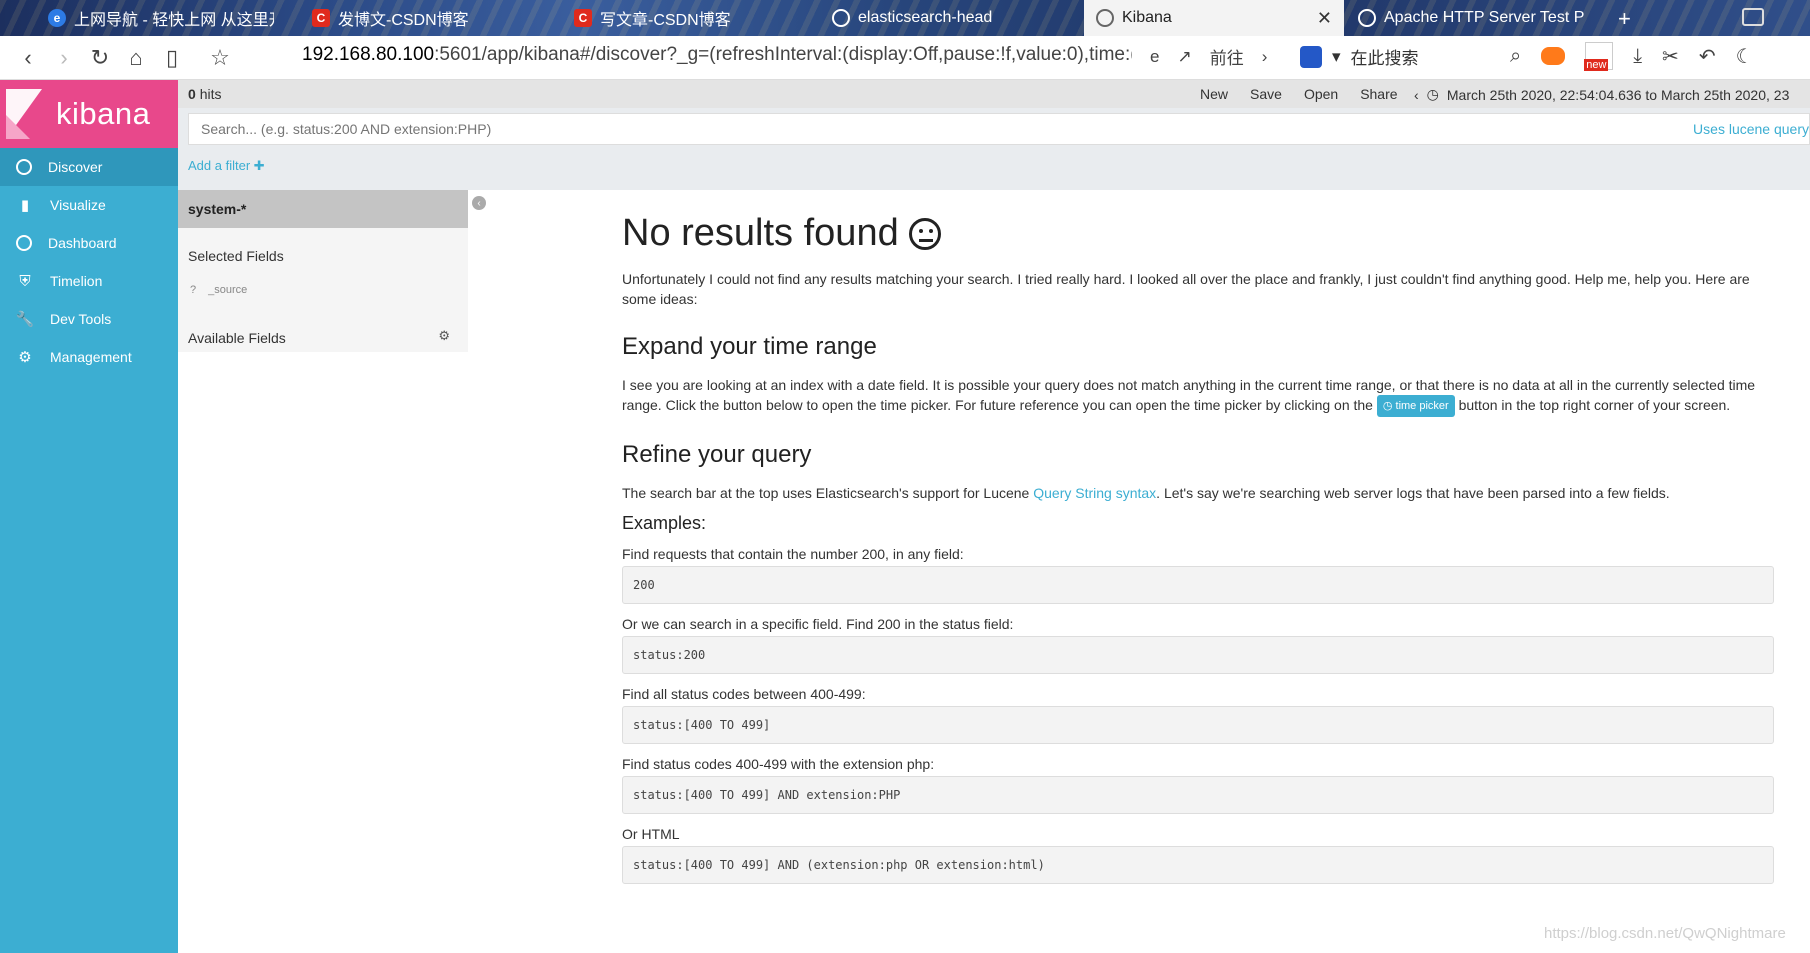 The height and width of the screenshot is (953, 1810). Describe the element at coordinates (1745, 56) in the screenshot. I see `night-mode-icon: ☾` at that location.